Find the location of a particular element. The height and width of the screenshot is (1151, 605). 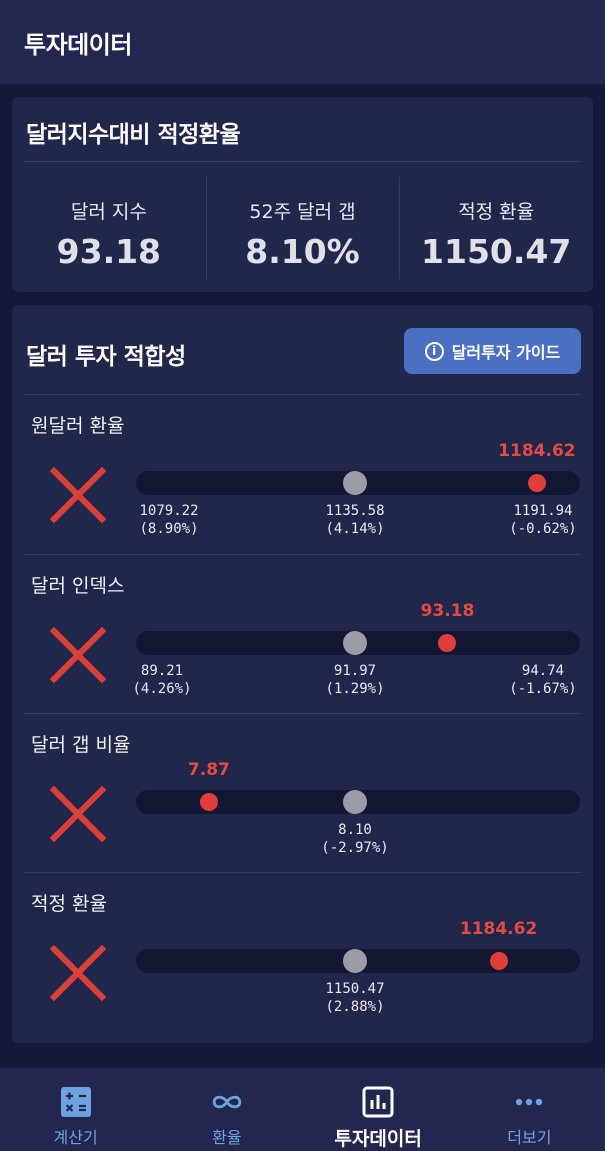

tick-value: 8.10 is located at coordinates (355, 830).